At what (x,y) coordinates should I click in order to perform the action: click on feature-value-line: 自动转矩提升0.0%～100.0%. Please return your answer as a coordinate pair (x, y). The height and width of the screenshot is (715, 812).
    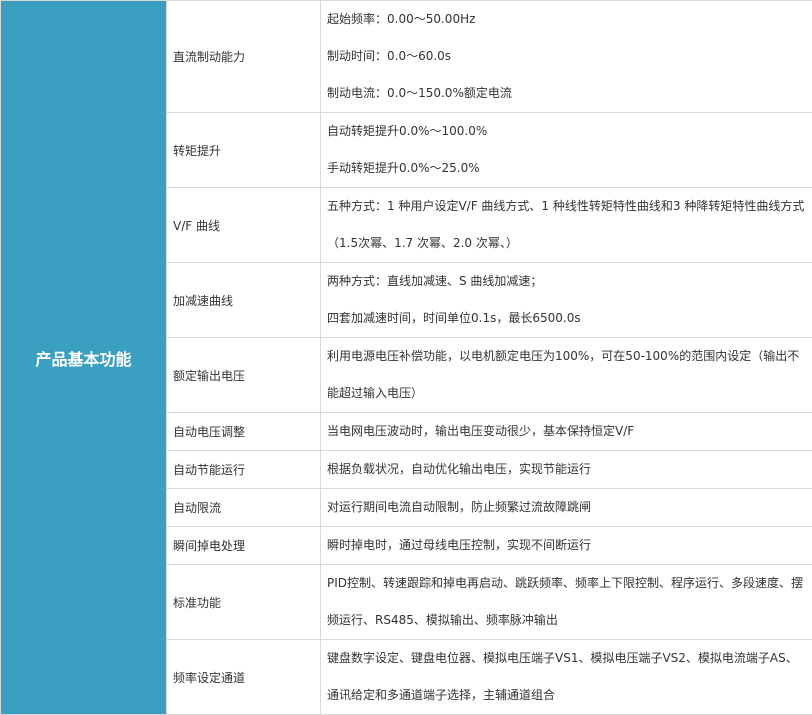
    Looking at the image, I should click on (407, 131).